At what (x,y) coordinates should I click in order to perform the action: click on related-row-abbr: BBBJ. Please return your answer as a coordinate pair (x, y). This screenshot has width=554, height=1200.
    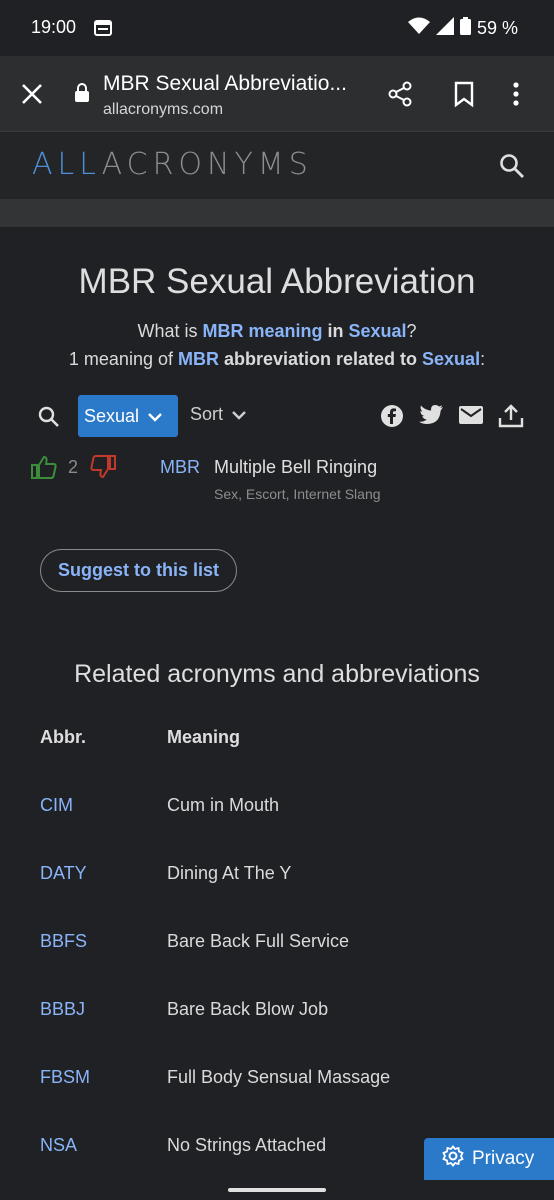
    Looking at the image, I should click on (62, 1009).